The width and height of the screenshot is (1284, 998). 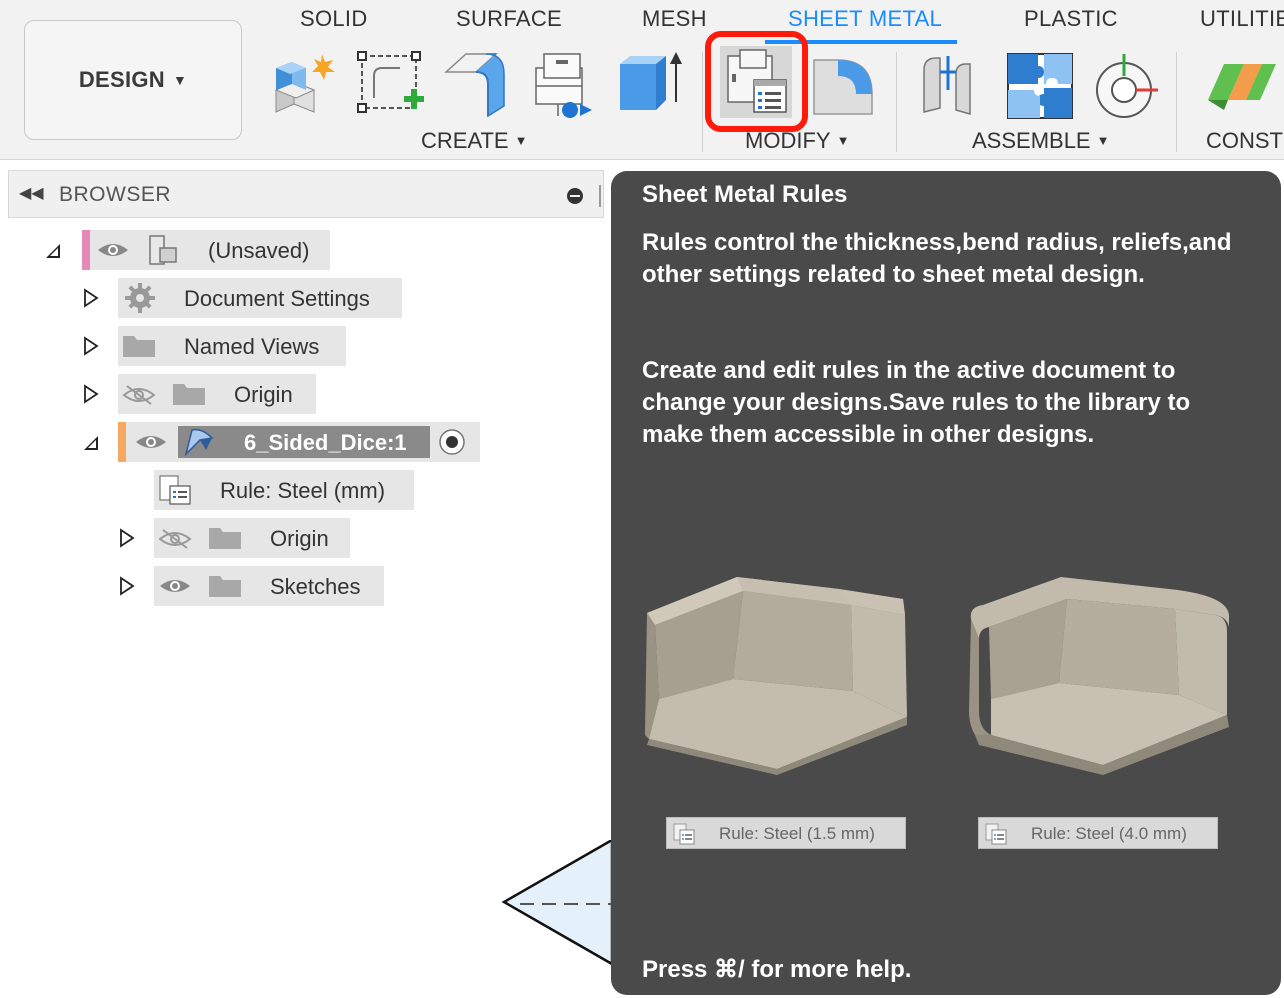 I want to click on sheet-metal-component-icon, so click(x=564, y=86).